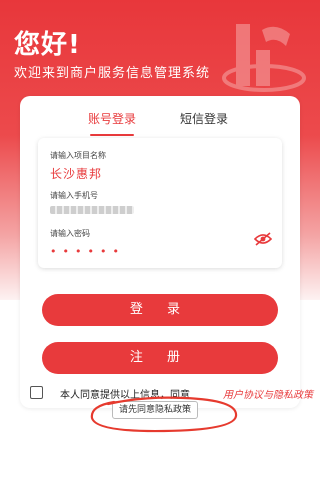 Image resolution: width=320 pixels, height=480 pixels. What do you see at coordinates (112, 118) in the screenshot?
I see `tab-account-login: 账号登录` at bounding box center [112, 118].